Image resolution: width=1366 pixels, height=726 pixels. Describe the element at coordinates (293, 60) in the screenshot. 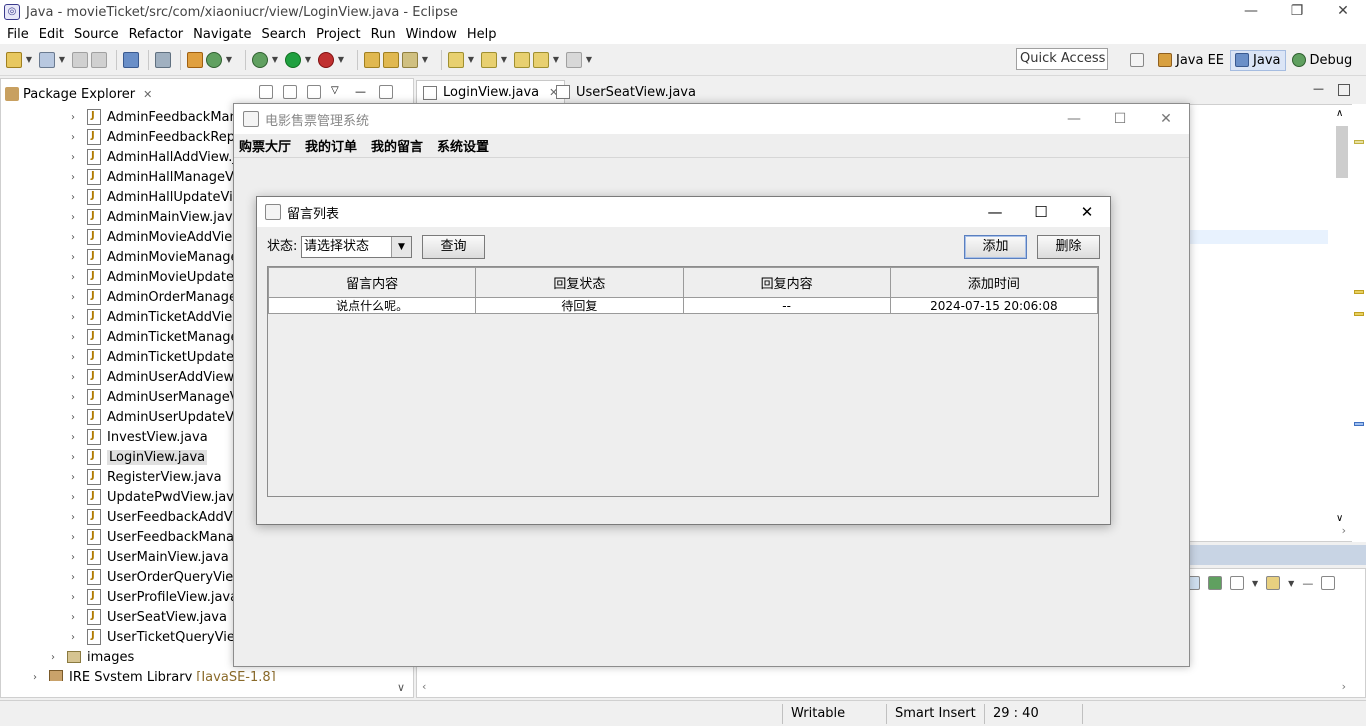

I see `run-icon` at that location.